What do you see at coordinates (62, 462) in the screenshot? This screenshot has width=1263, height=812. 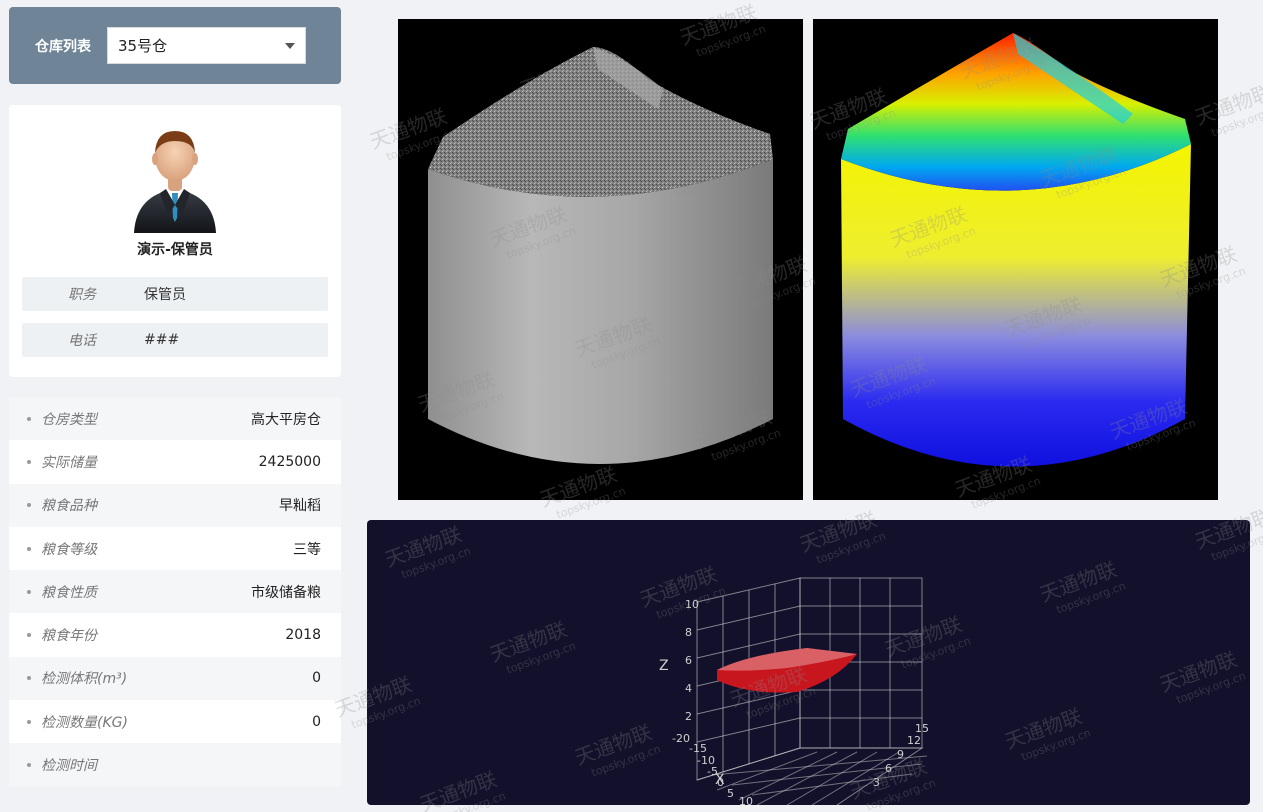 I see `detail-label: 实际储量` at bounding box center [62, 462].